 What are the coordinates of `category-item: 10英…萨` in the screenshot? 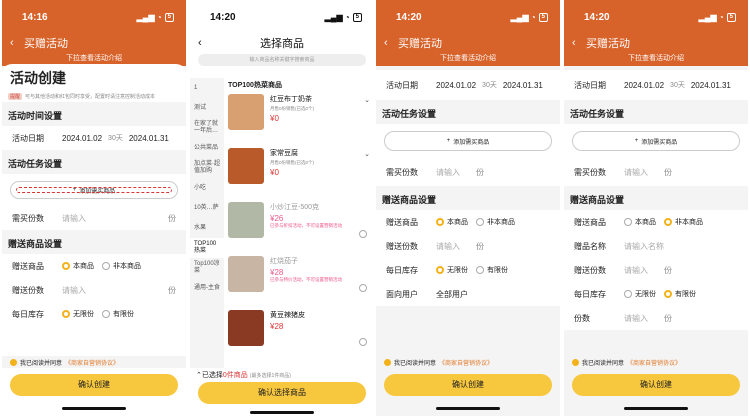 It's located at (207, 208).